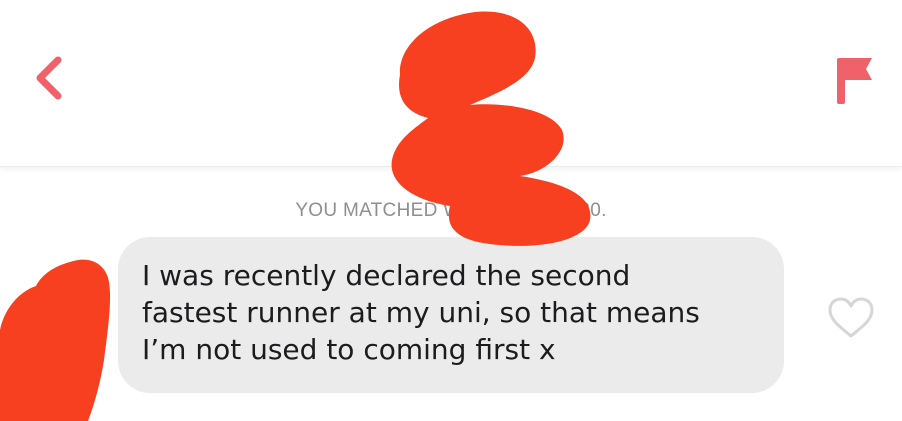 The height and width of the screenshot is (421, 902). I want to click on flag-icon, so click(854, 81).